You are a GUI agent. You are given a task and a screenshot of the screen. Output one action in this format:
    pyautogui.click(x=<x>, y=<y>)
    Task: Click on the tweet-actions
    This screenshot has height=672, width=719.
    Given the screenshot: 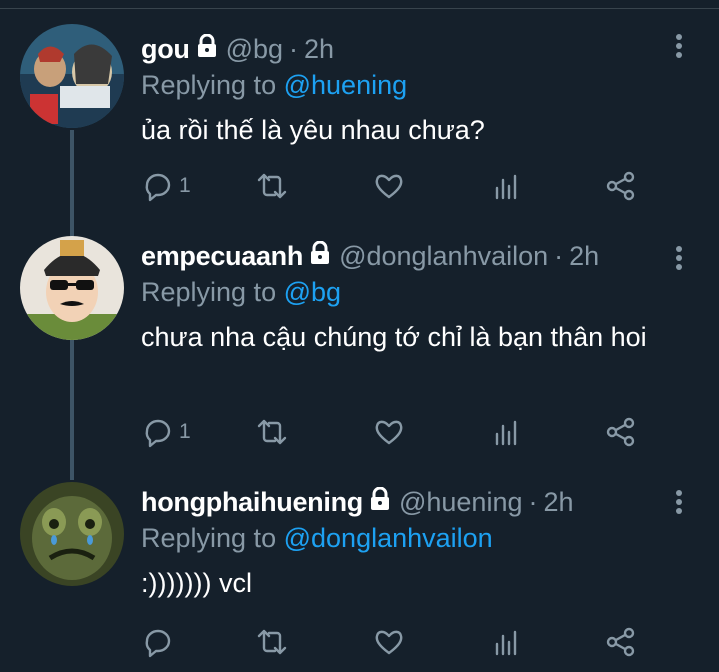 What is the action you would take?
    pyautogui.click(x=391, y=643)
    